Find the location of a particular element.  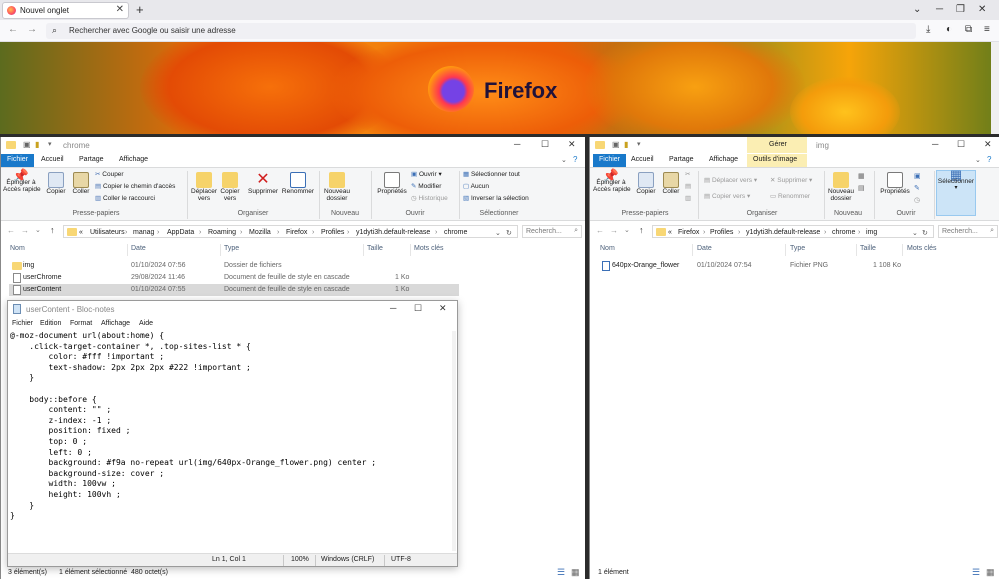

rename-button: ▭ Renommer is located at coordinates (790, 196).